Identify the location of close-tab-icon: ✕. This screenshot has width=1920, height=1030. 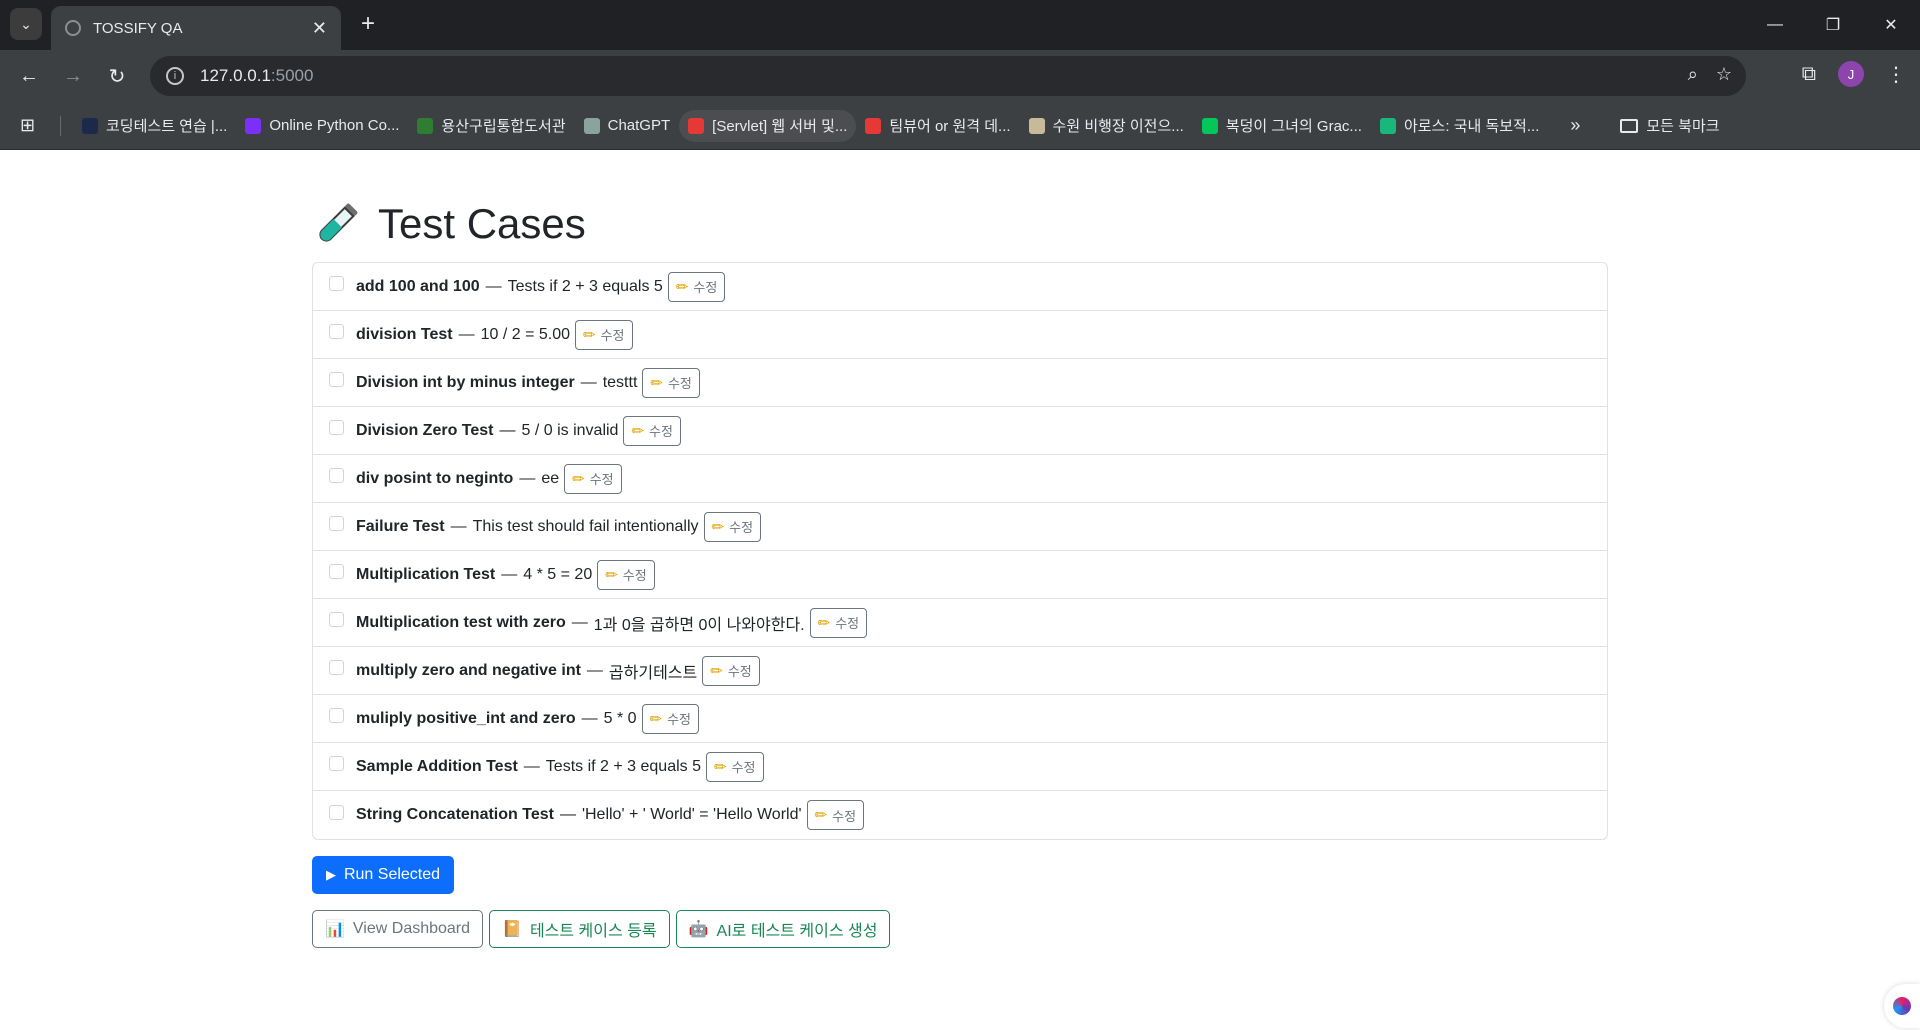
(319, 28).